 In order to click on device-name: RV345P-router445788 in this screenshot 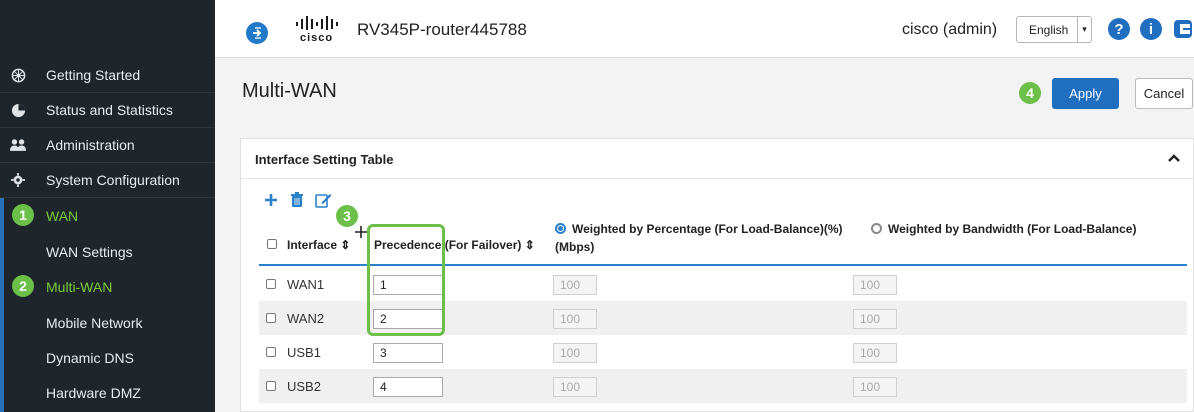, I will do `click(442, 29)`.